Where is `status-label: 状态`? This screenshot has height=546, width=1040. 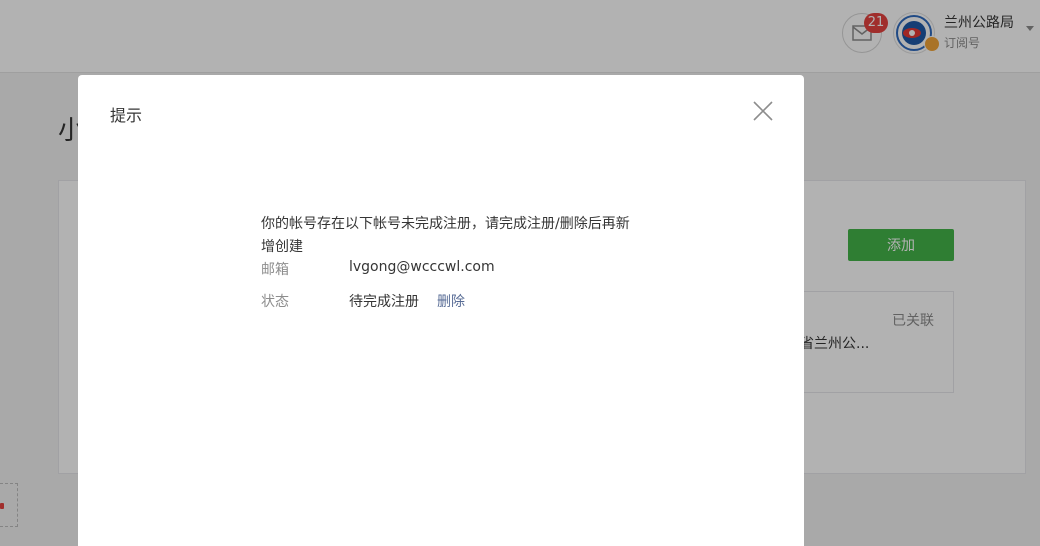
status-label: 状态 is located at coordinates (275, 302).